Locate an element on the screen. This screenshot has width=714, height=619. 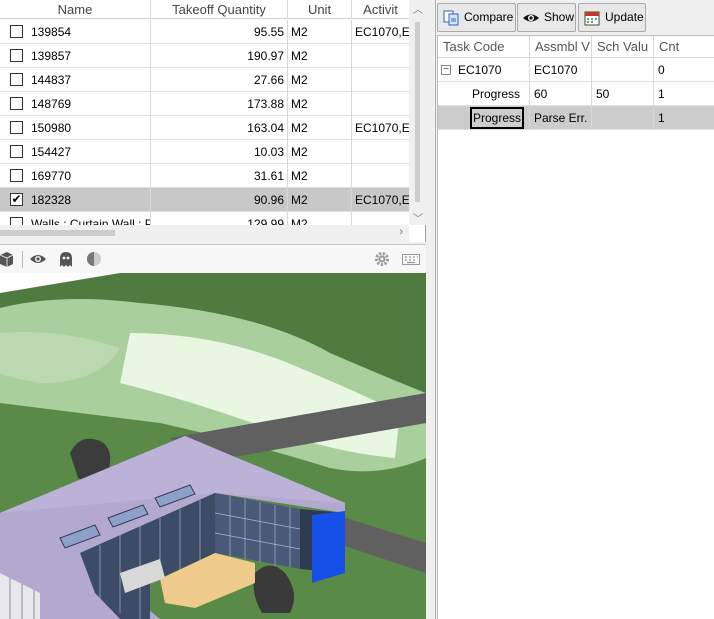
takeoff-row: 144837 27.66 M2 is located at coordinates (204, 80).